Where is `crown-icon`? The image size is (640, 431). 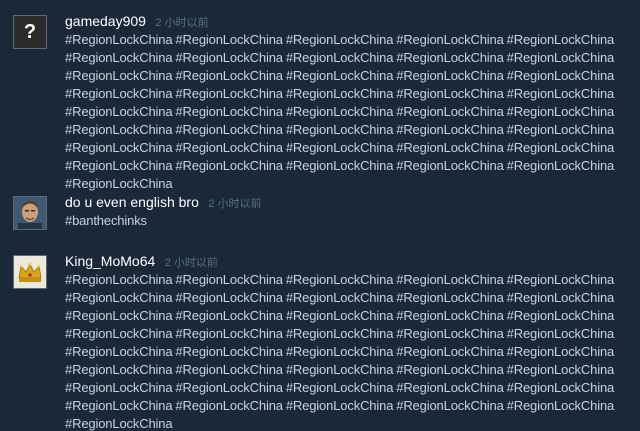
crown-icon is located at coordinates (30, 272).